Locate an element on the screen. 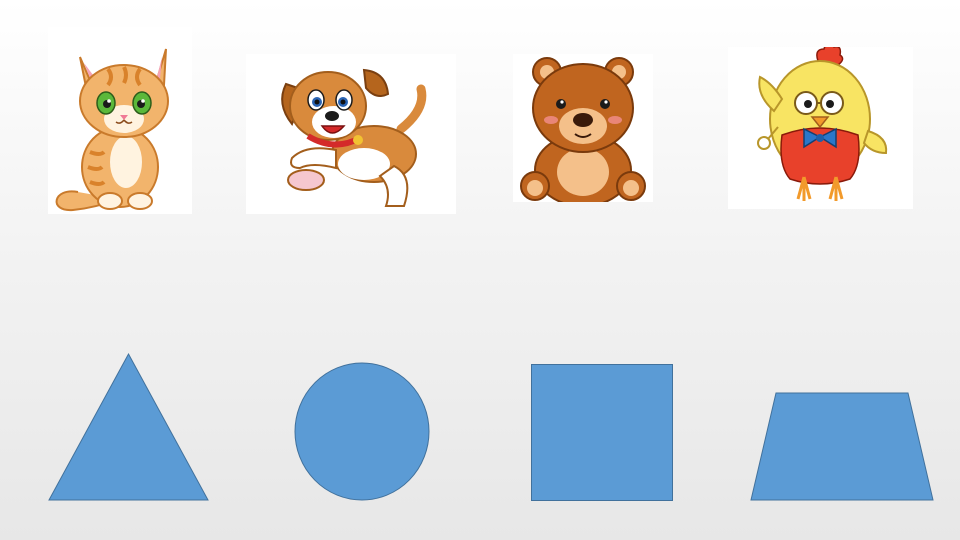 The width and height of the screenshot is (960, 540). square-icon is located at coordinates (602, 432).